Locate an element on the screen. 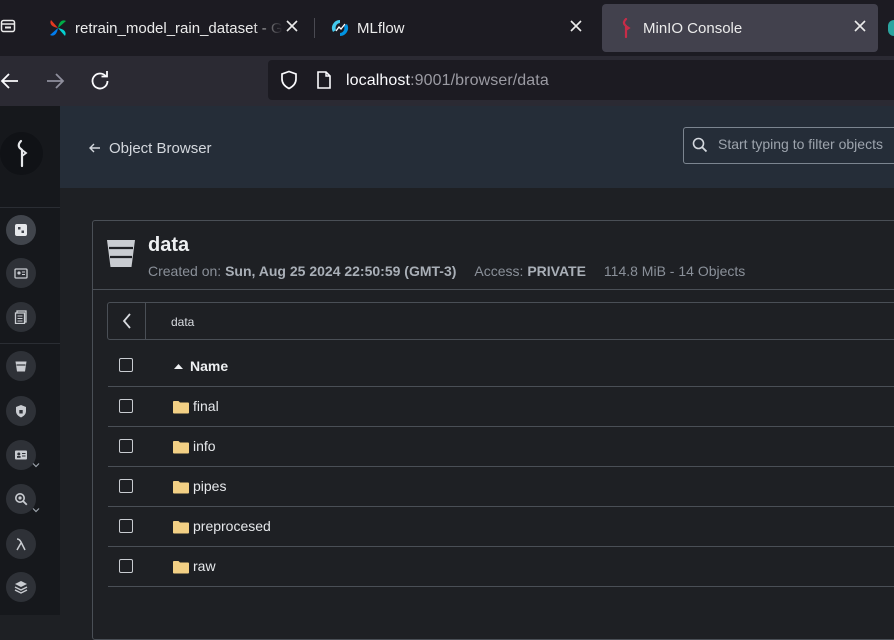 Image resolution: width=894 pixels, height=640 pixels. browser-tab-airflow: retrain_model_rain_dataset - Gr is located at coordinates (172, 28).